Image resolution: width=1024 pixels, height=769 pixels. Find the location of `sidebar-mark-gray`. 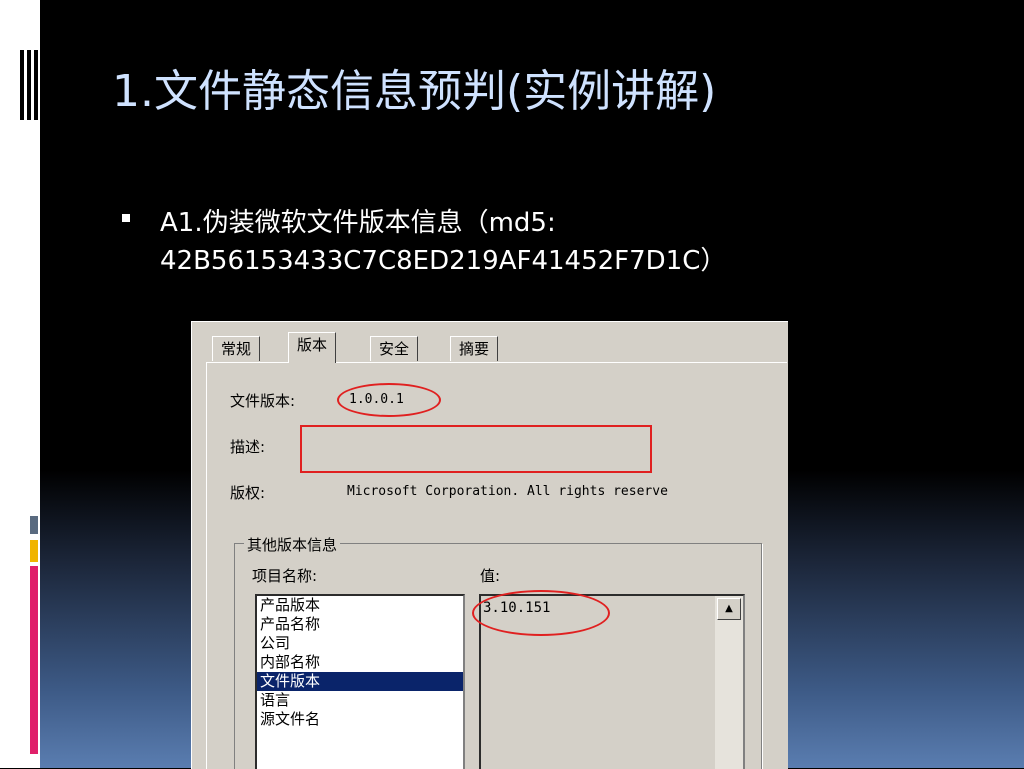

sidebar-mark-gray is located at coordinates (34, 525).